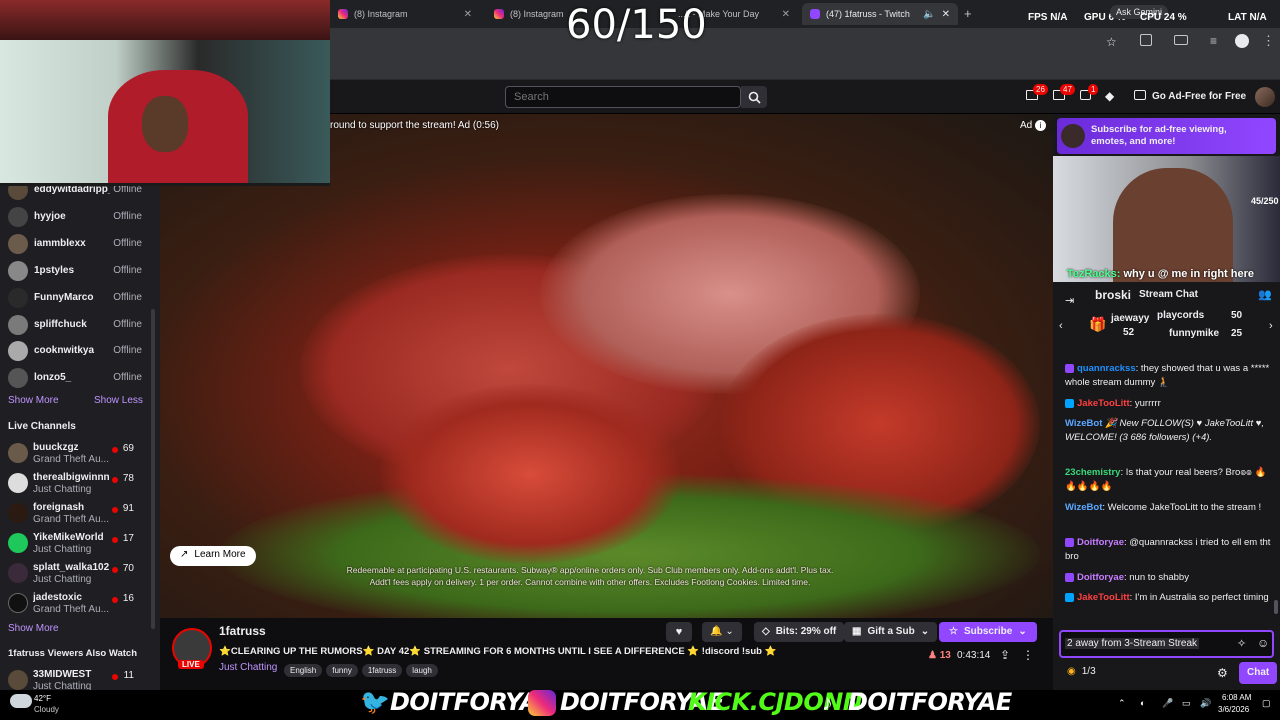 The height and width of the screenshot is (720, 1280). What do you see at coordinates (75, 324) in the screenshot?
I see `followed-channel: spliffchuck Offline` at bounding box center [75, 324].